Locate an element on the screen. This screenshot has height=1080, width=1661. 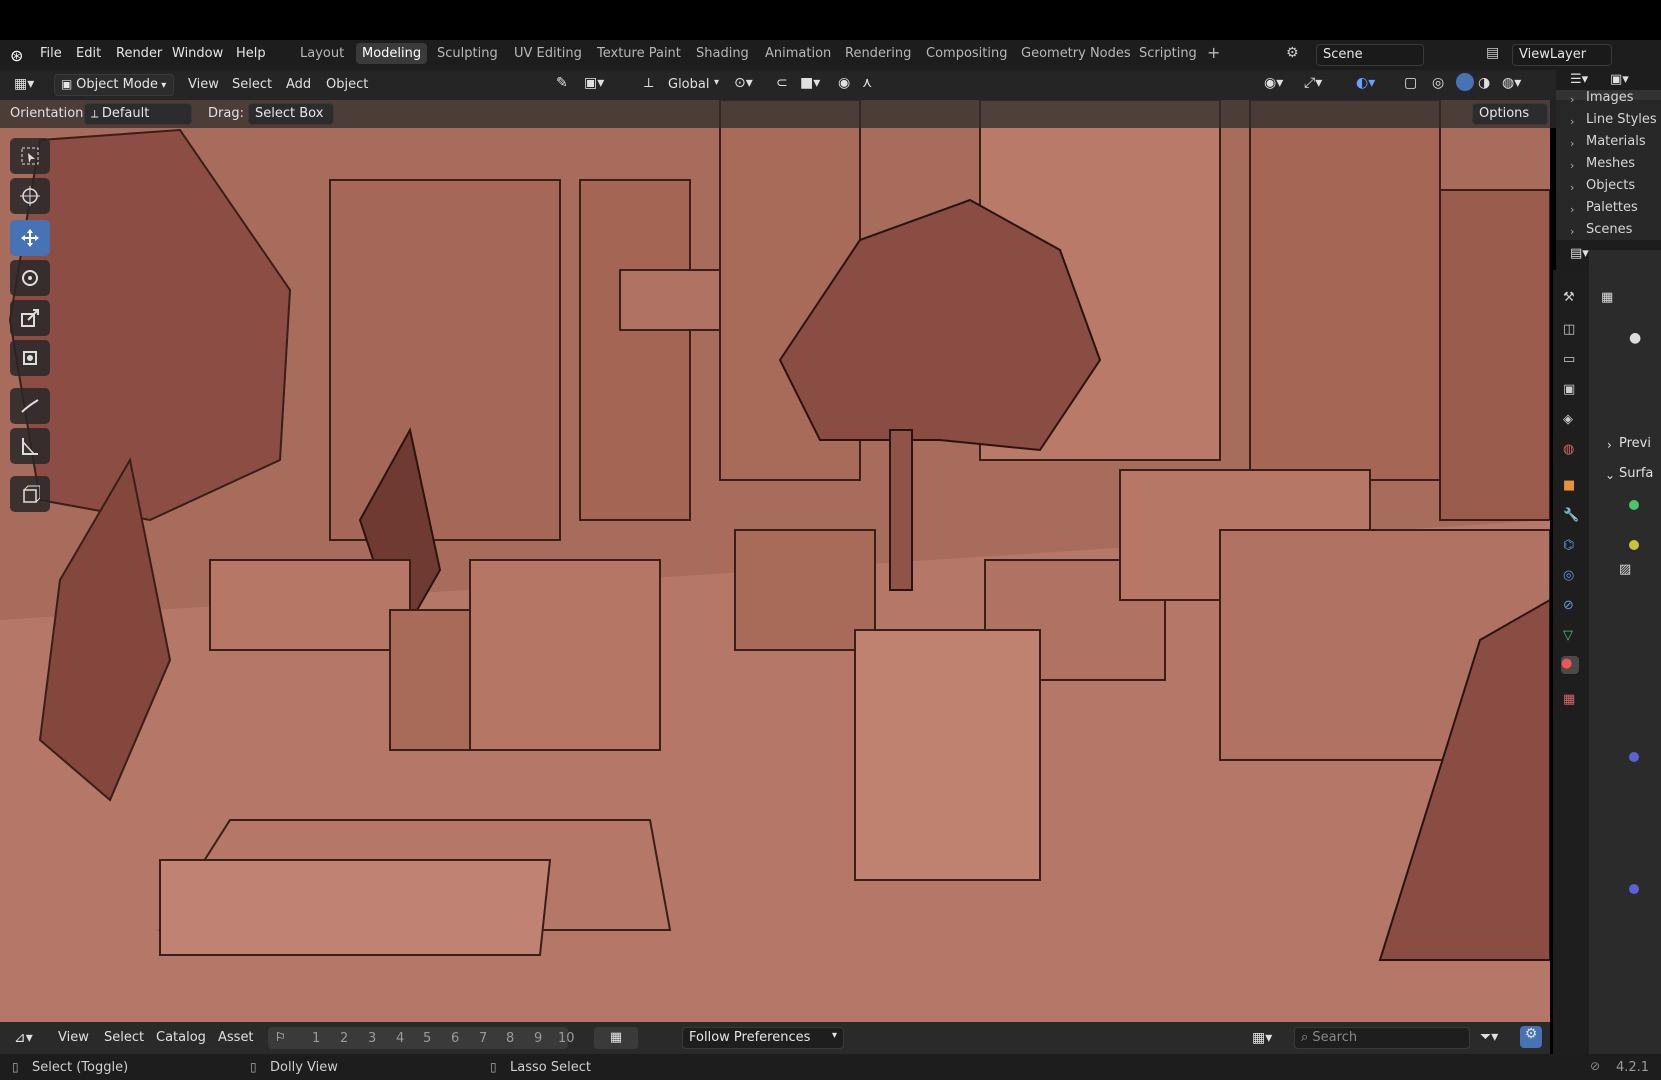
modifier-tab-icon: 🔧 is located at coordinates (1571, 515).